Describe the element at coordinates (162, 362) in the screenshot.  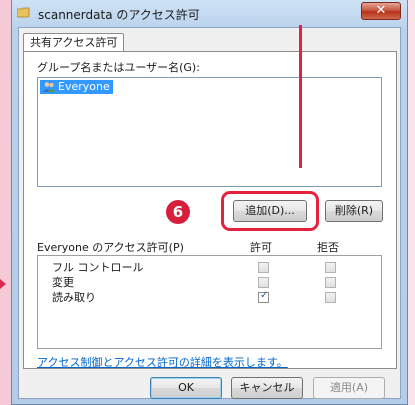
I see `help-link: アクセス制御とアクセス許可の詳細を表示します。` at that location.